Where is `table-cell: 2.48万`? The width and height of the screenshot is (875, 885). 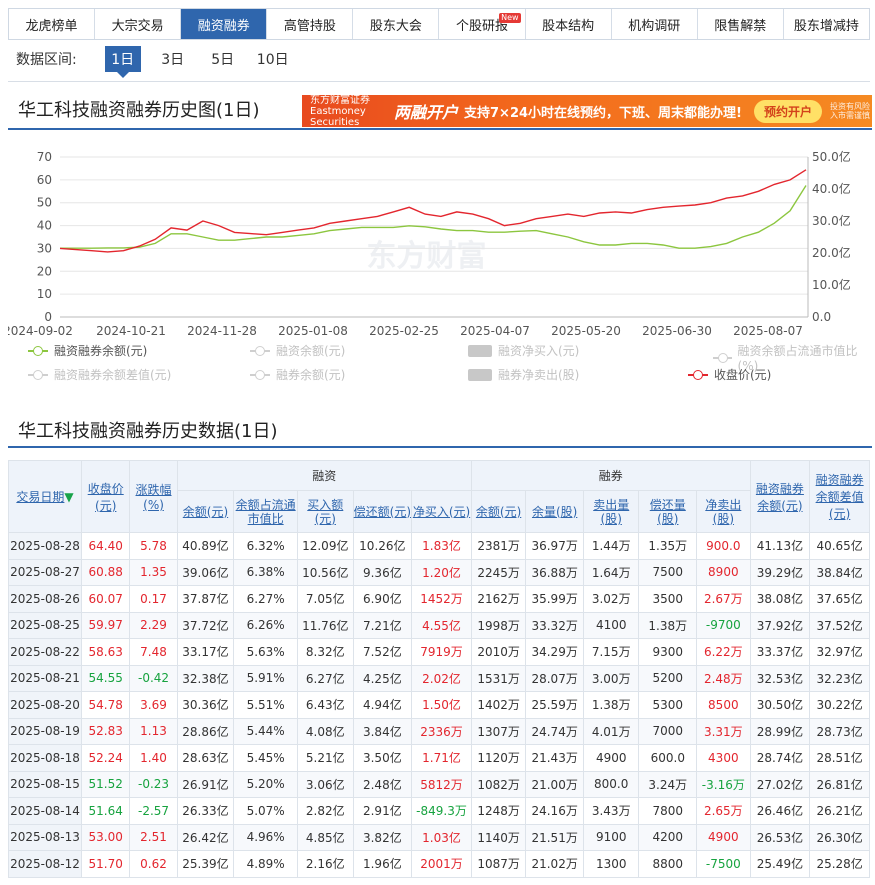 table-cell: 2.48万 is located at coordinates (723, 678).